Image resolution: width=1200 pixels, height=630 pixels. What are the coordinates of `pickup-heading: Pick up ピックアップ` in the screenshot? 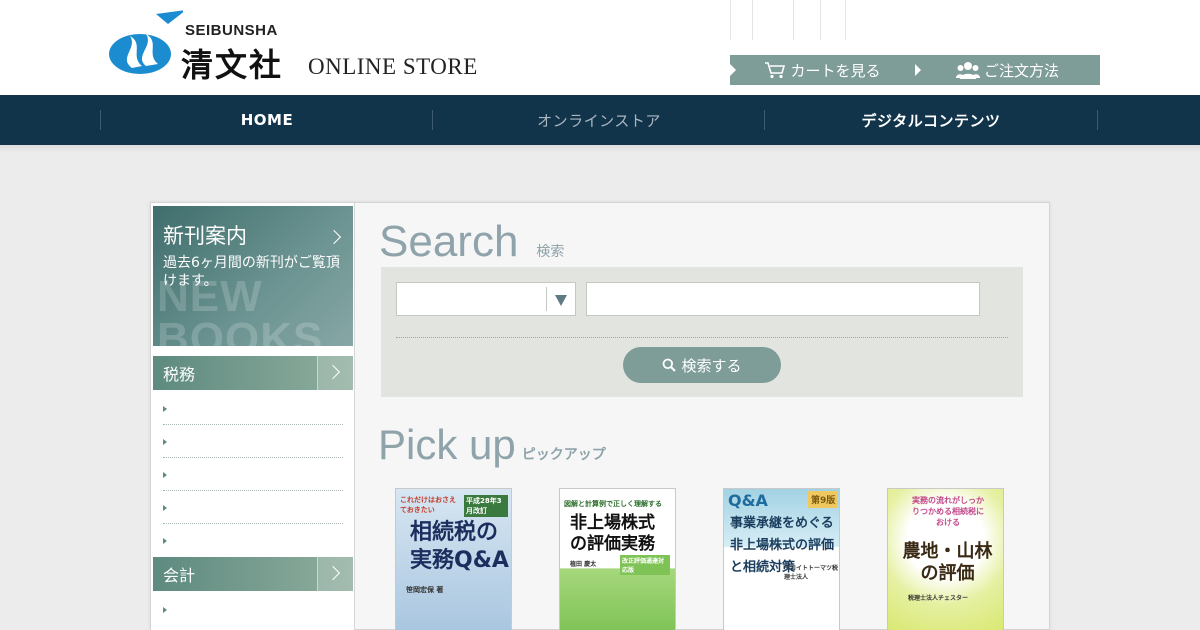 It's located at (492, 445).